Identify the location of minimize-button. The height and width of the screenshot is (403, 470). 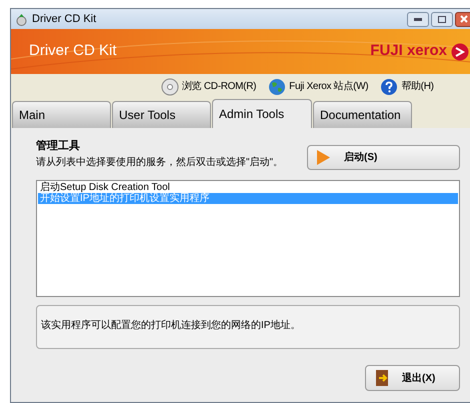
(418, 19).